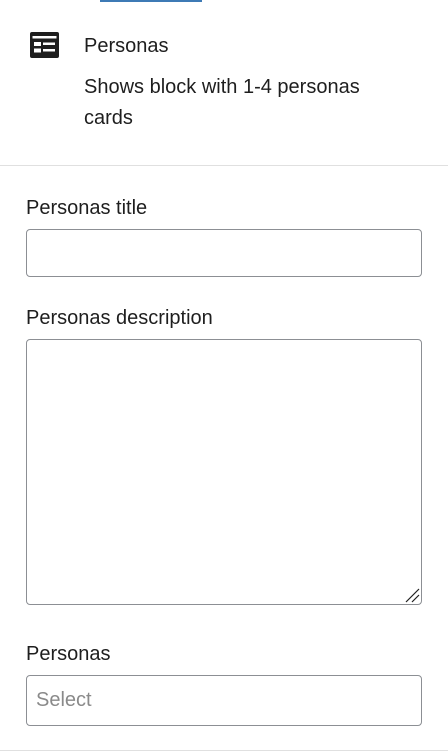 The image size is (448, 752). Describe the element at coordinates (87, 208) in the screenshot. I see `personas-title-label: Personas title` at that location.